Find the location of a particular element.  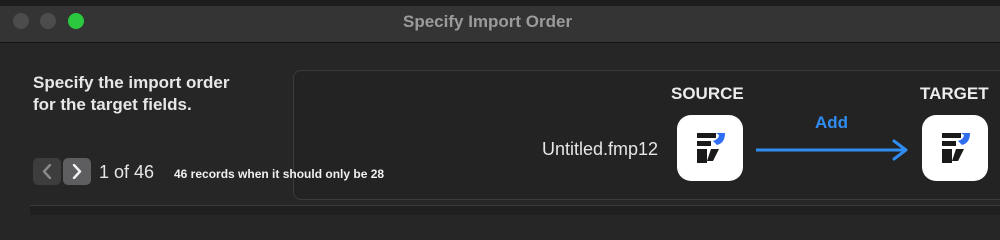

window-title: Specify Import Order is located at coordinates (488, 21).